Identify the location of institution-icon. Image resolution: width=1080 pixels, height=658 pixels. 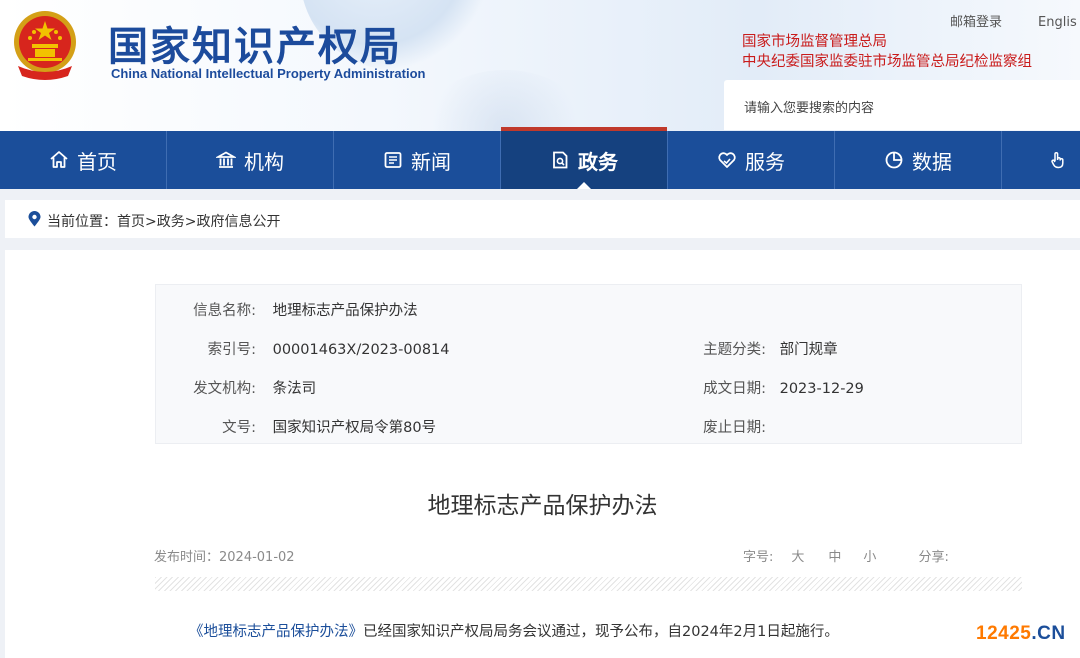
(226, 159).